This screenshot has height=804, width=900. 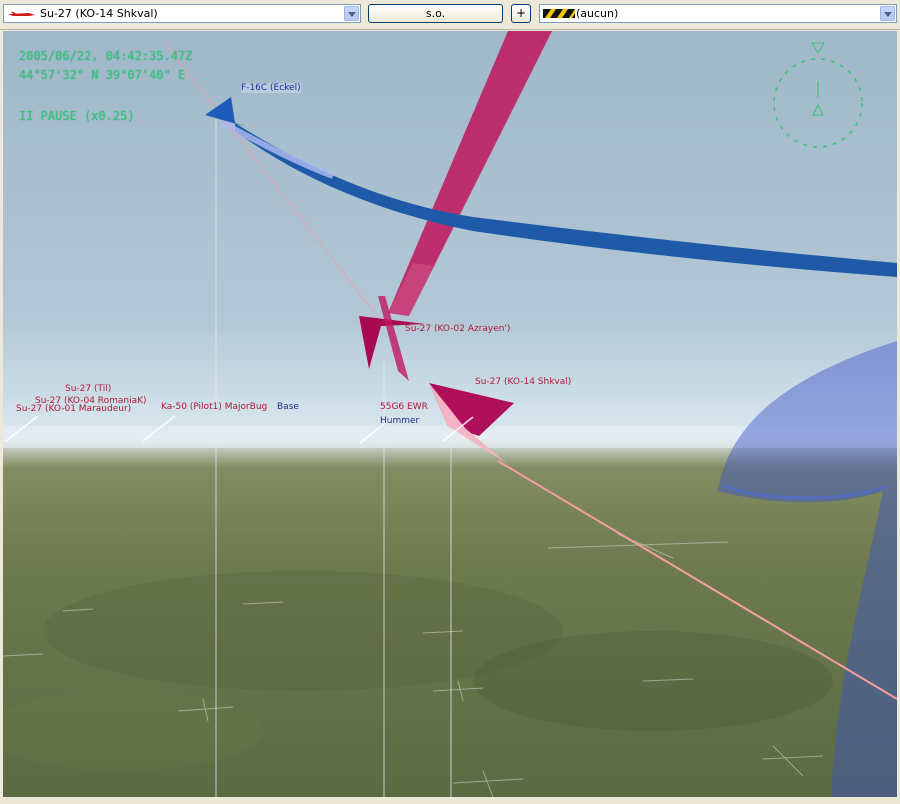 What do you see at coordinates (523, 382) in the screenshot?
I see `label-su27-shkval: Su-27 (KO-14 Shkval)` at bounding box center [523, 382].